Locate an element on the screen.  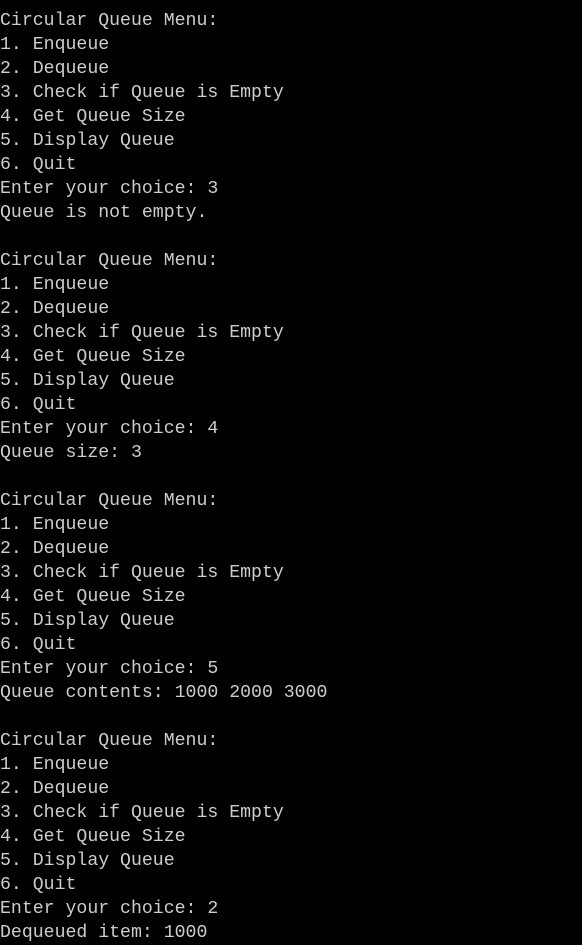
command-output: Dequeued item: 1000 is located at coordinates (104, 933).